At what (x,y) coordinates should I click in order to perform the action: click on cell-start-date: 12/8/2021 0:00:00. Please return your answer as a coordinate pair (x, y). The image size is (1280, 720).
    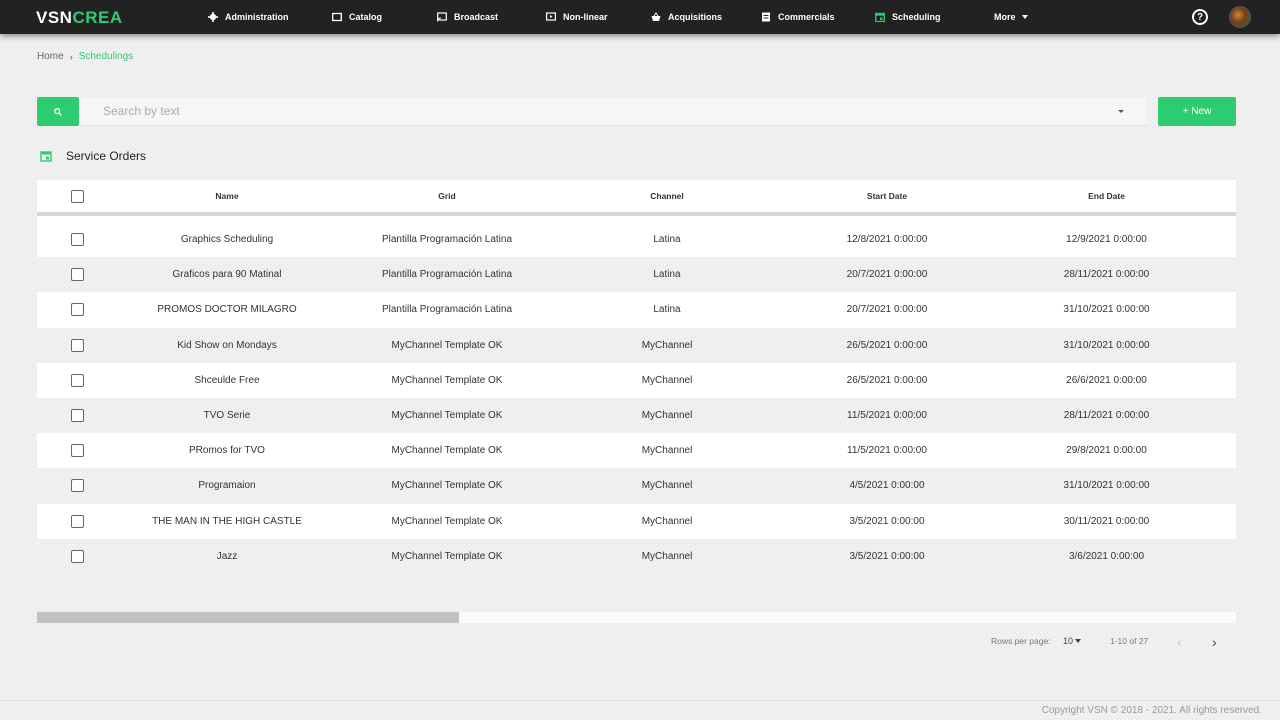
    Looking at the image, I should click on (887, 240).